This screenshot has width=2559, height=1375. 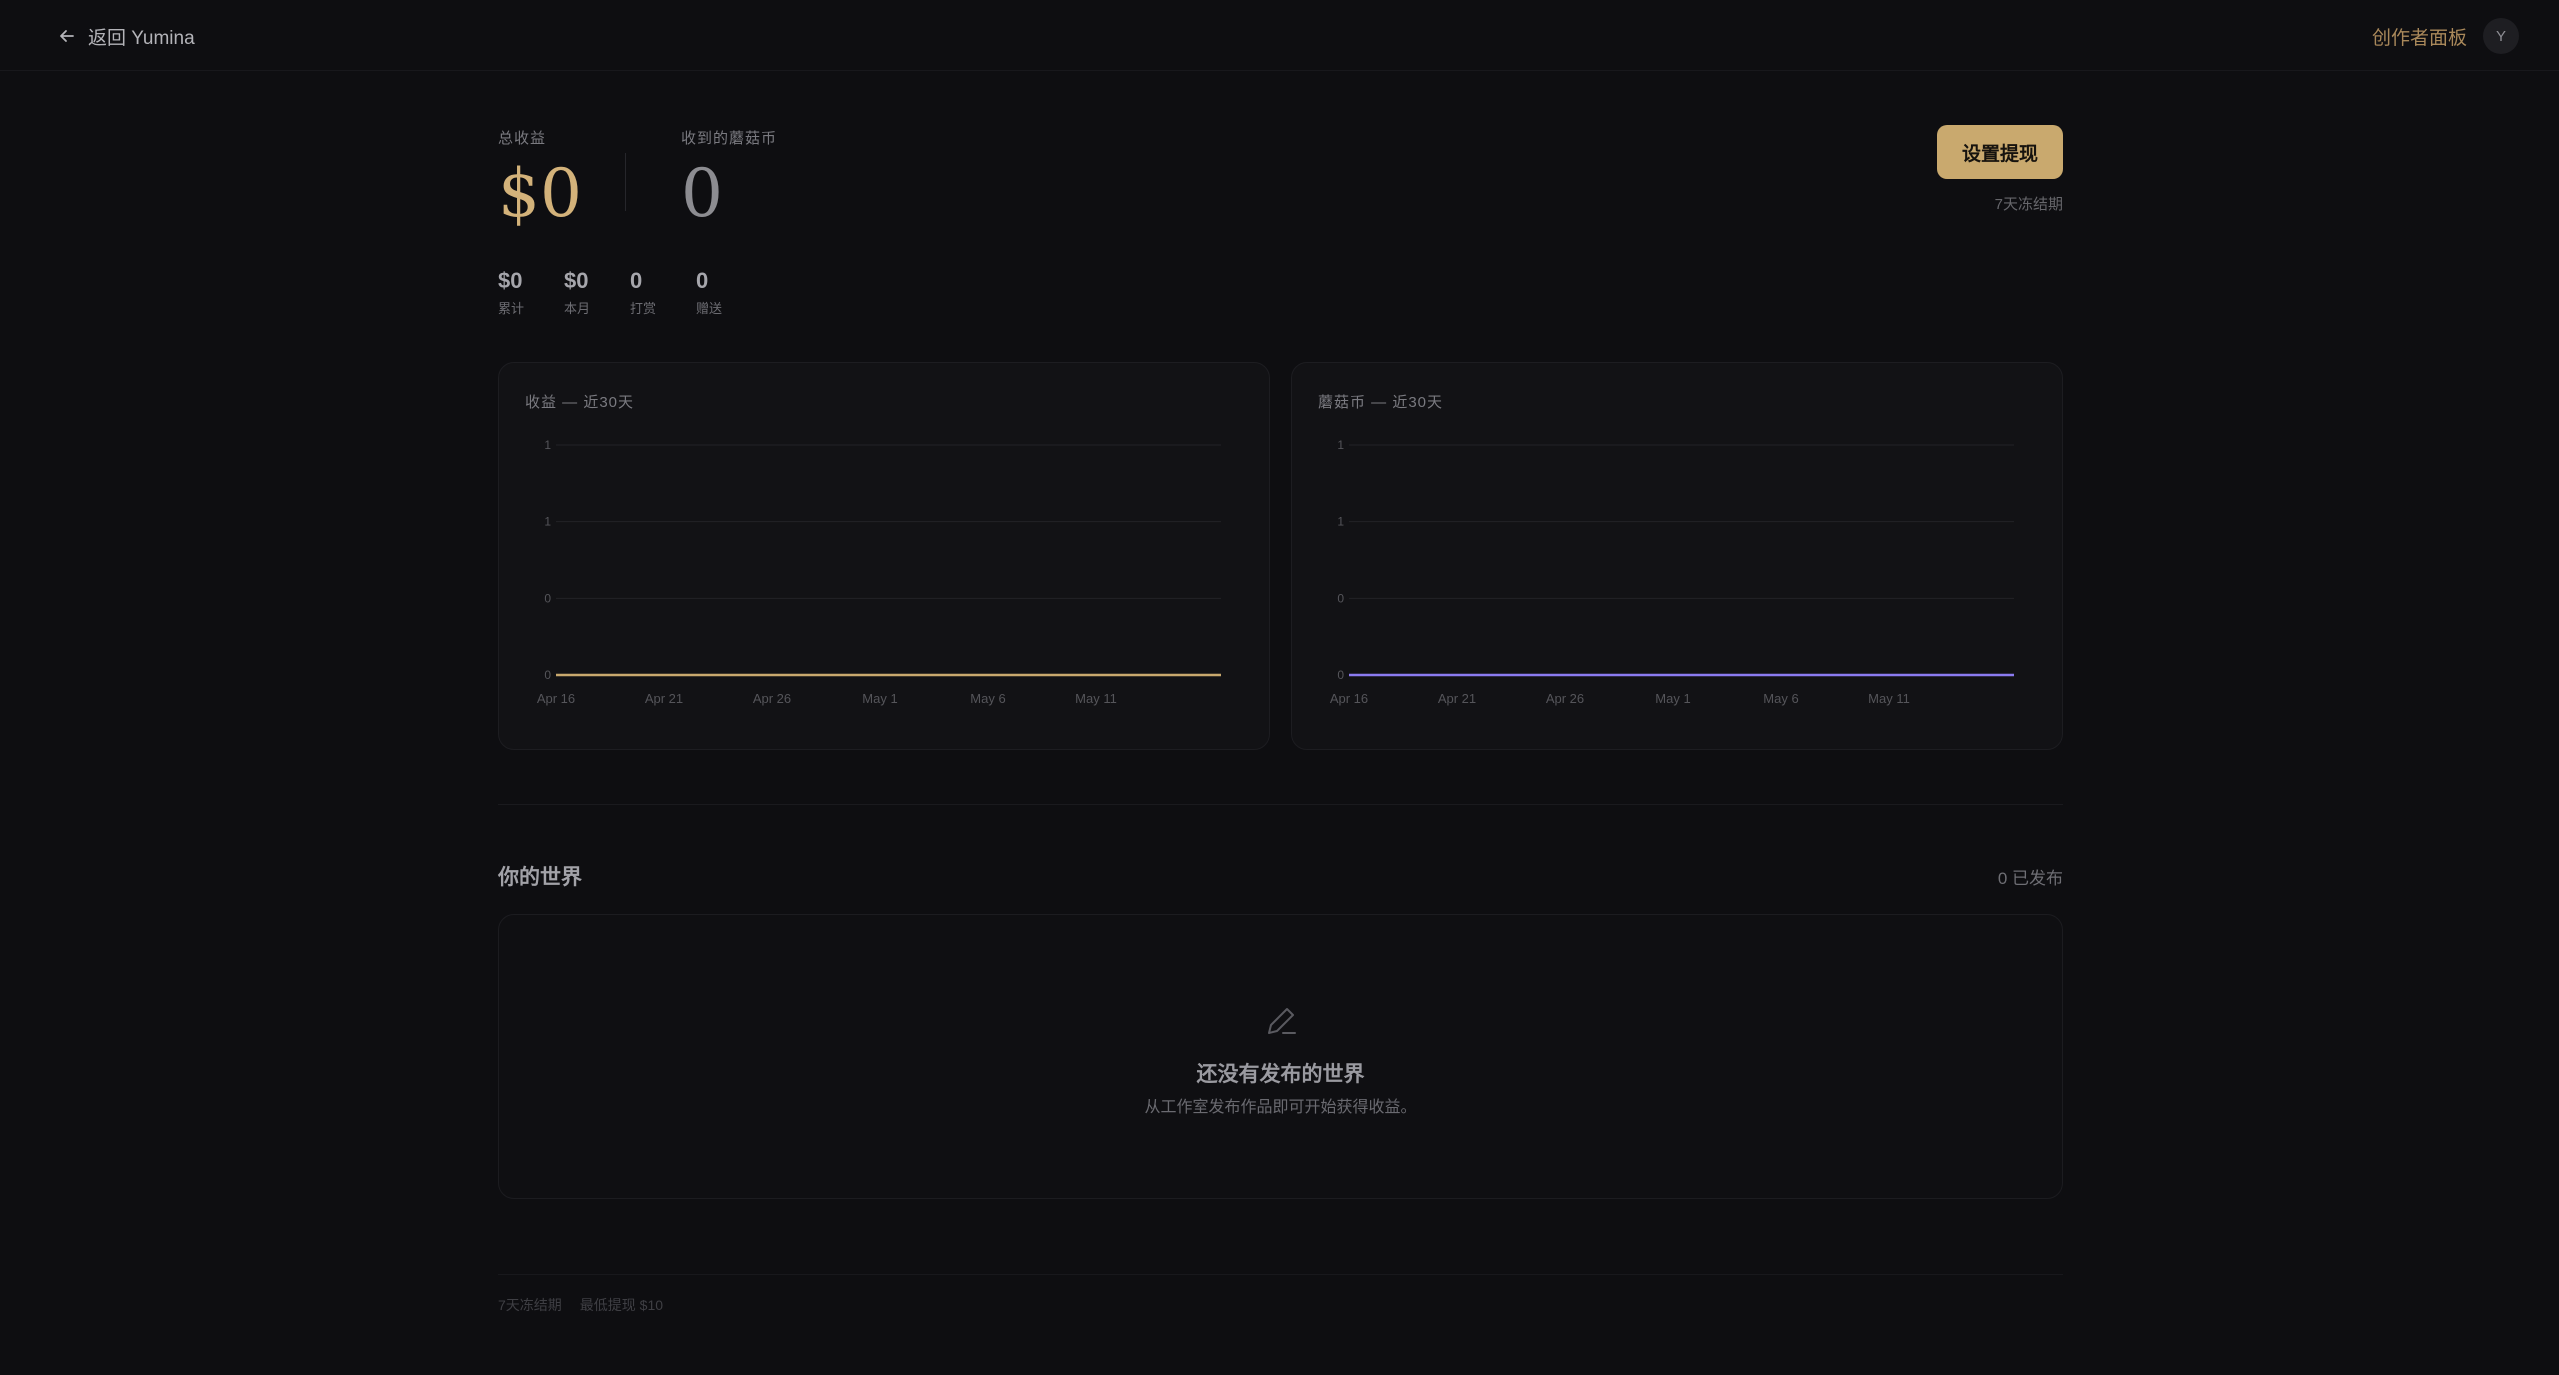 What do you see at coordinates (2419, 36) in the screenshot?
I see `creator-panel-link: 创作者面板` at bounding box center [2419, 36].